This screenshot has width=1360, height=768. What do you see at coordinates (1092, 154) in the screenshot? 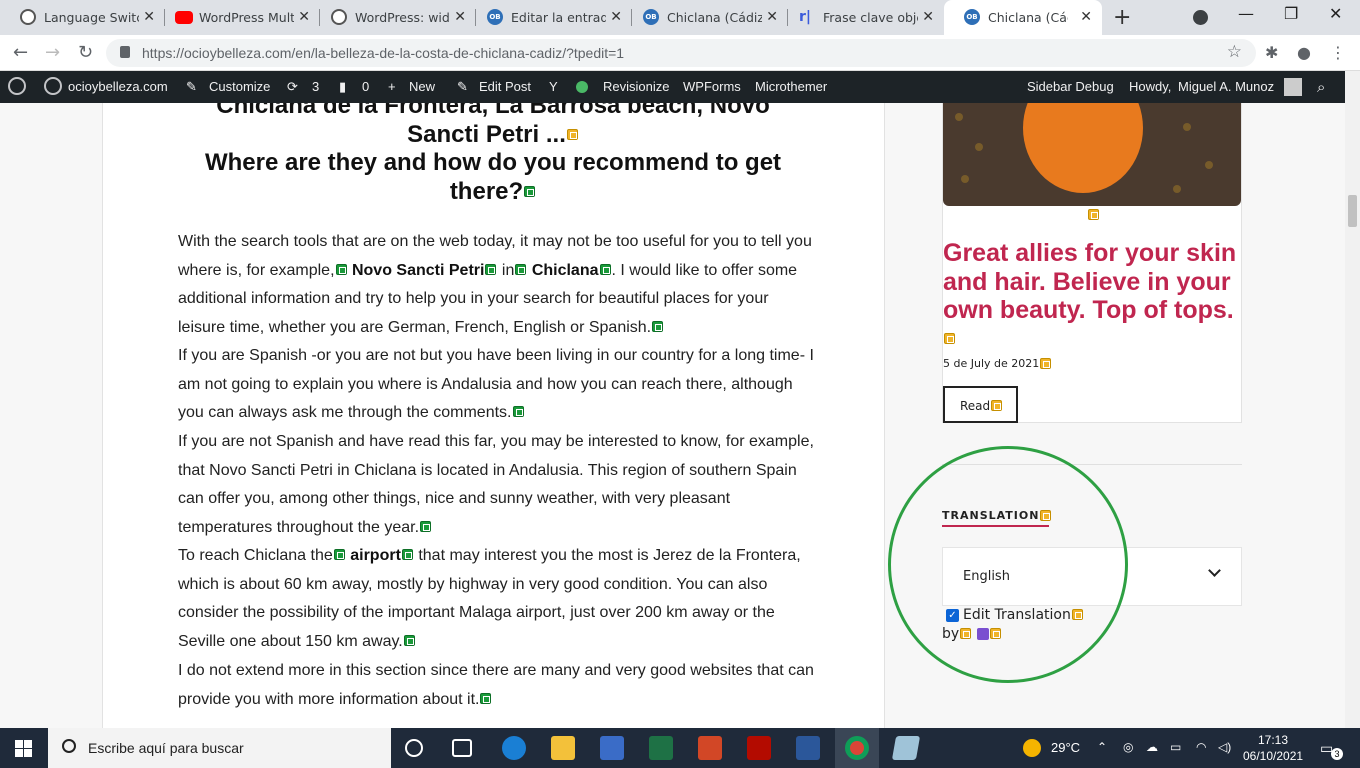
I see `post-thumbnail` at bounding box center [1092, 154].